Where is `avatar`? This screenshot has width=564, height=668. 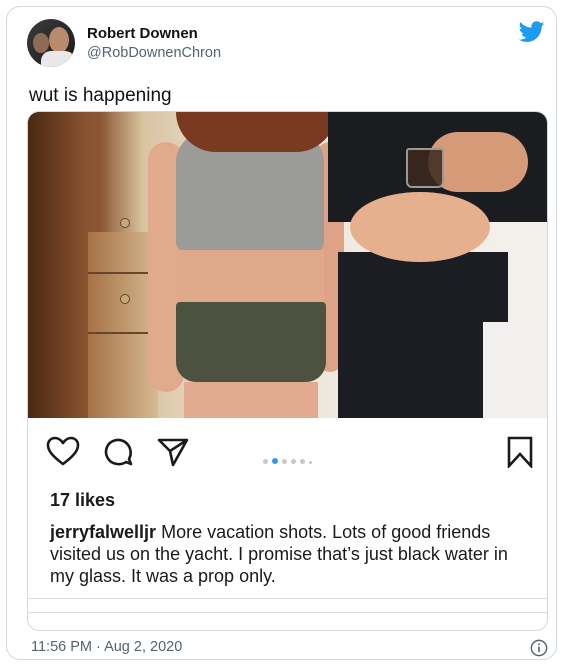 avatar is located at coordinates (51, 43).